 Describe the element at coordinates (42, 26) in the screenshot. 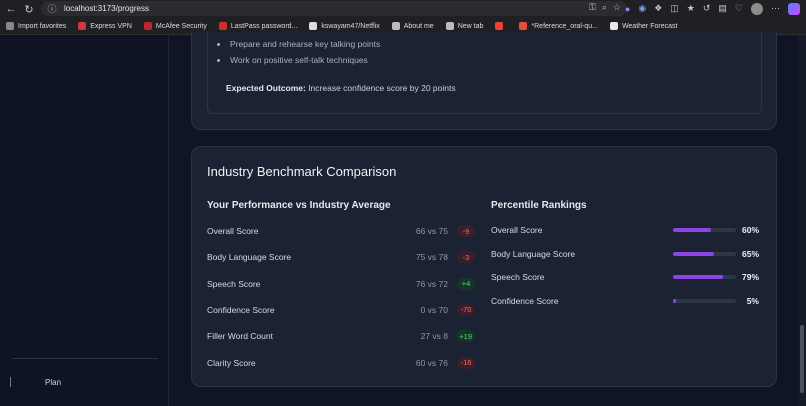

I see `bookmark-label: Import favorites` at that location.